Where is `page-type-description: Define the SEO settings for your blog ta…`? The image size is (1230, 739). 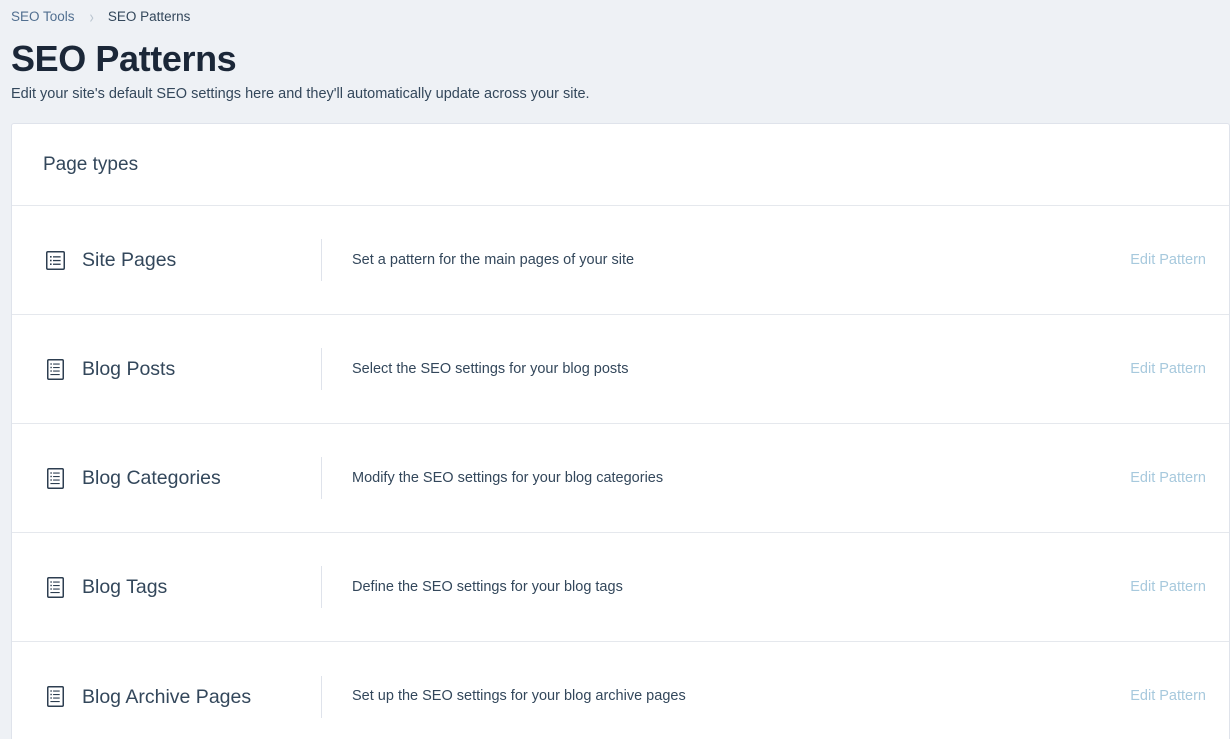
page-type-description: Define the SEO settings for your blog ta… is located at coordinates (487, 586).